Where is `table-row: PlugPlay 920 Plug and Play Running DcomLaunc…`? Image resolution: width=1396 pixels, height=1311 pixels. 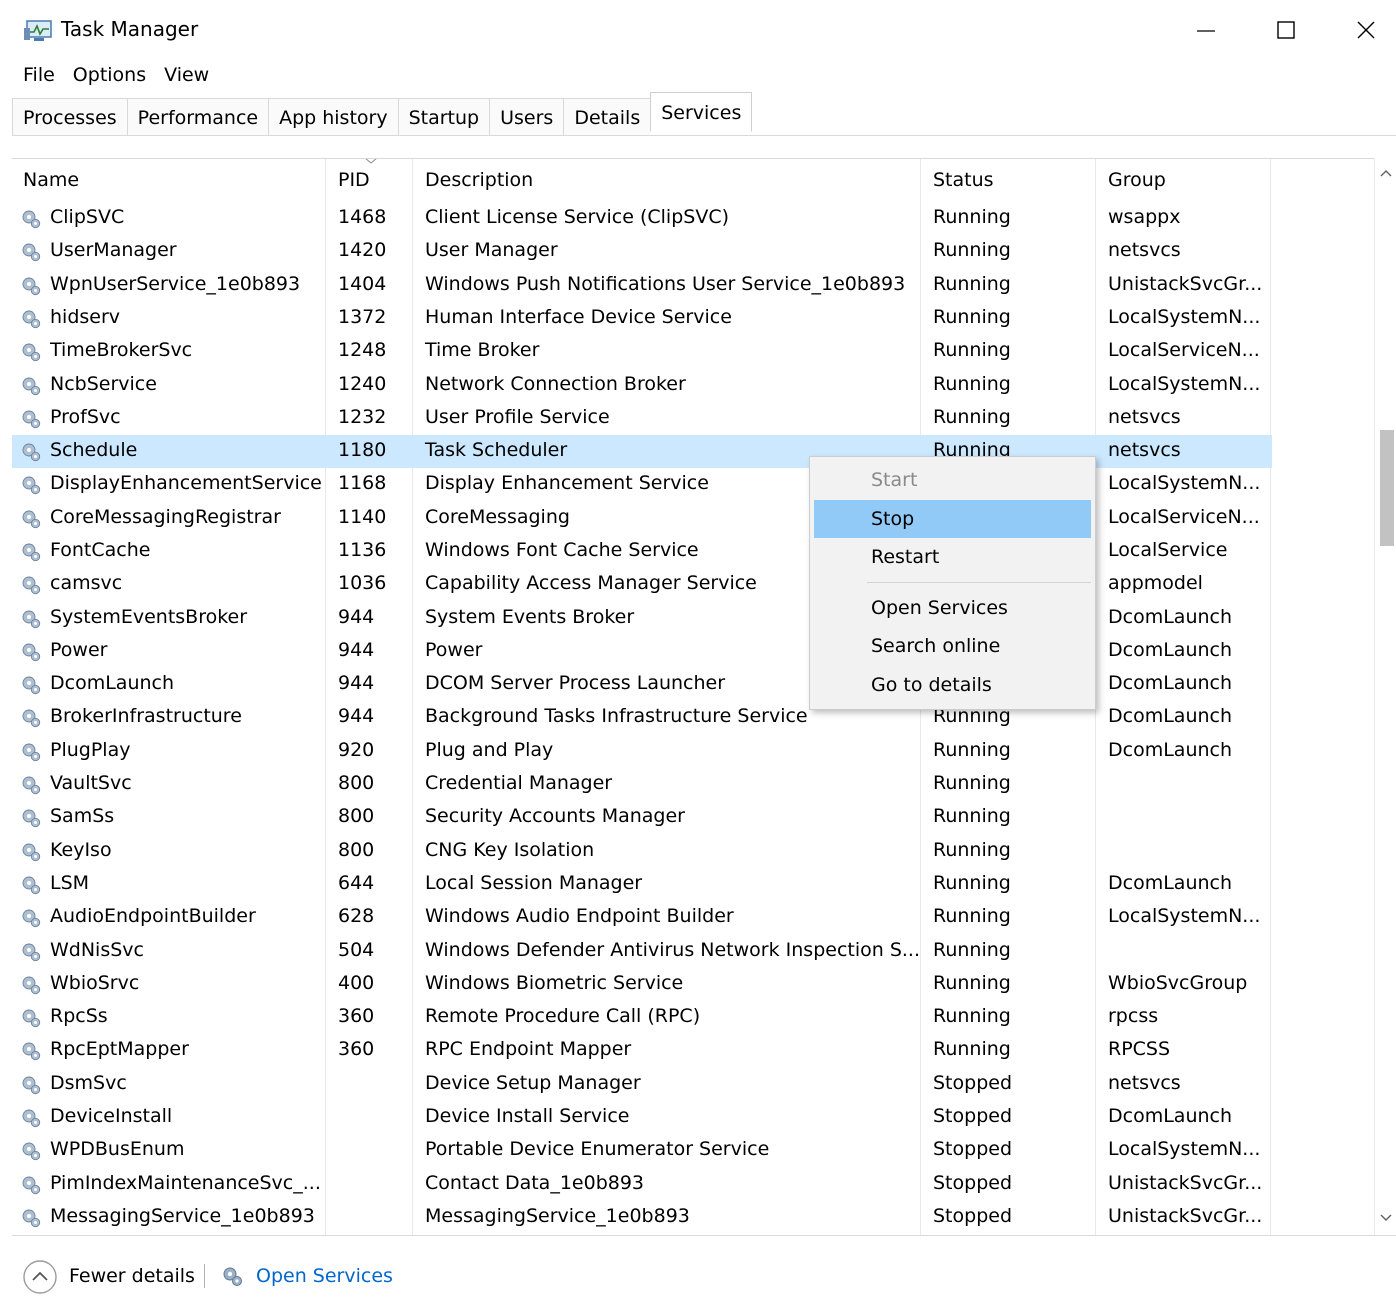 table-row: PlugPlay 920 Plug and Play Running DcomLaunc… is located at coordinates (642, 751).